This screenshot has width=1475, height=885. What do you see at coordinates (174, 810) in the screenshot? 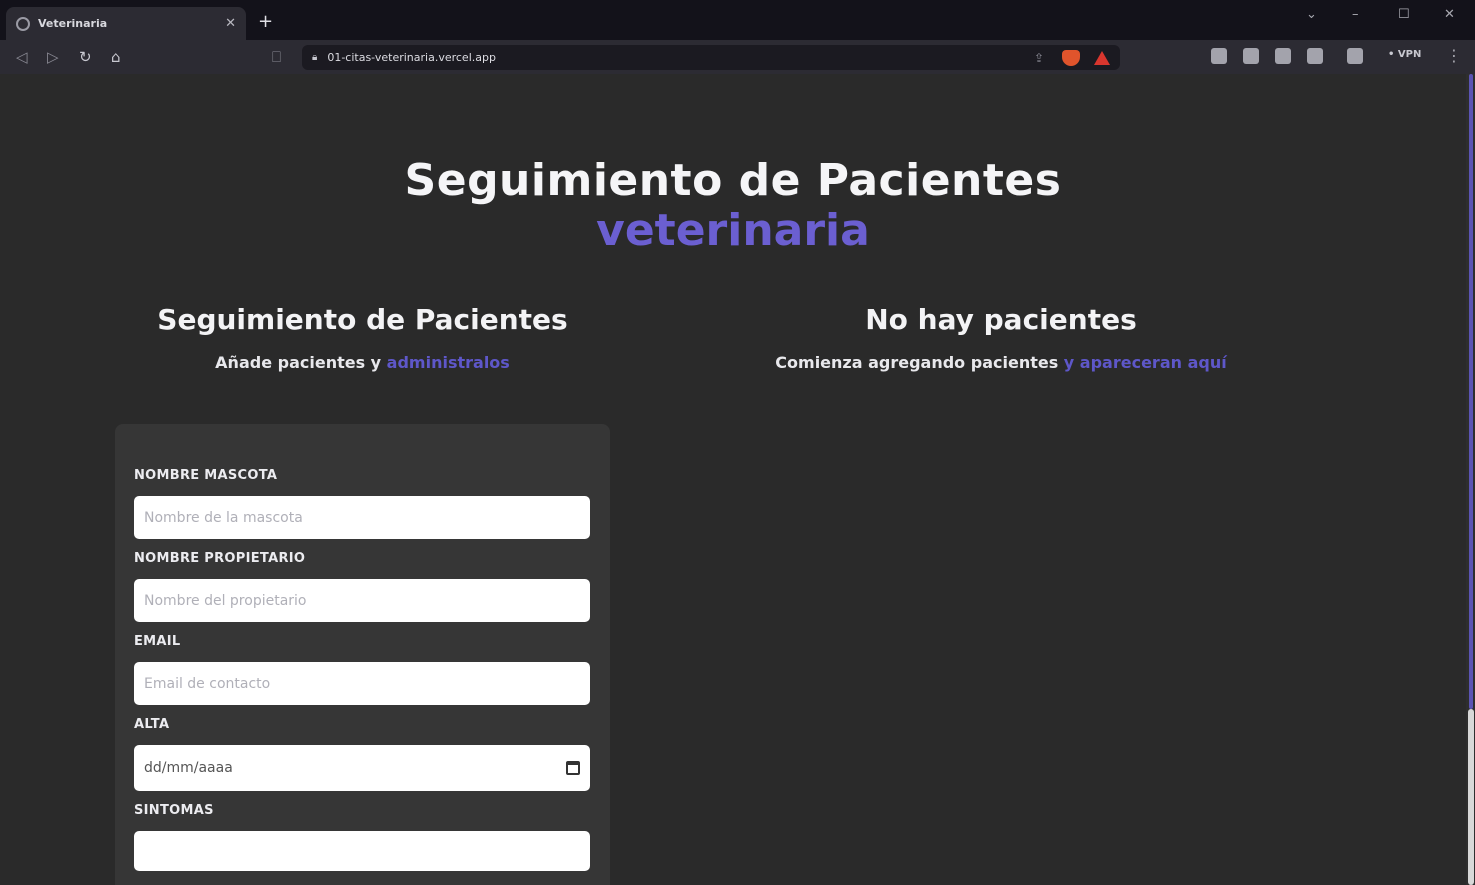
I see `symptoms-label: SINTOMAS` at bounding box center [174, 810].